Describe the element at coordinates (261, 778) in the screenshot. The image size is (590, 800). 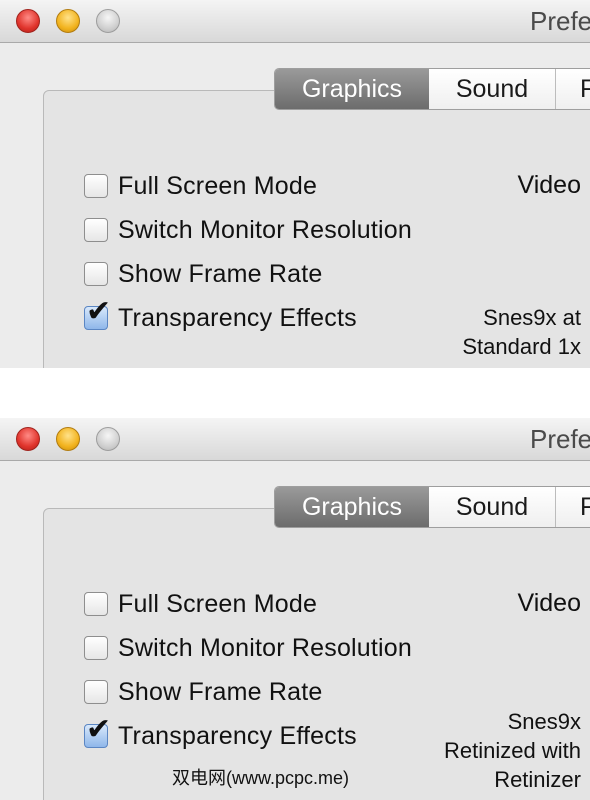
I see `watermark: 双电网(www.pcpc.me)` at that location.